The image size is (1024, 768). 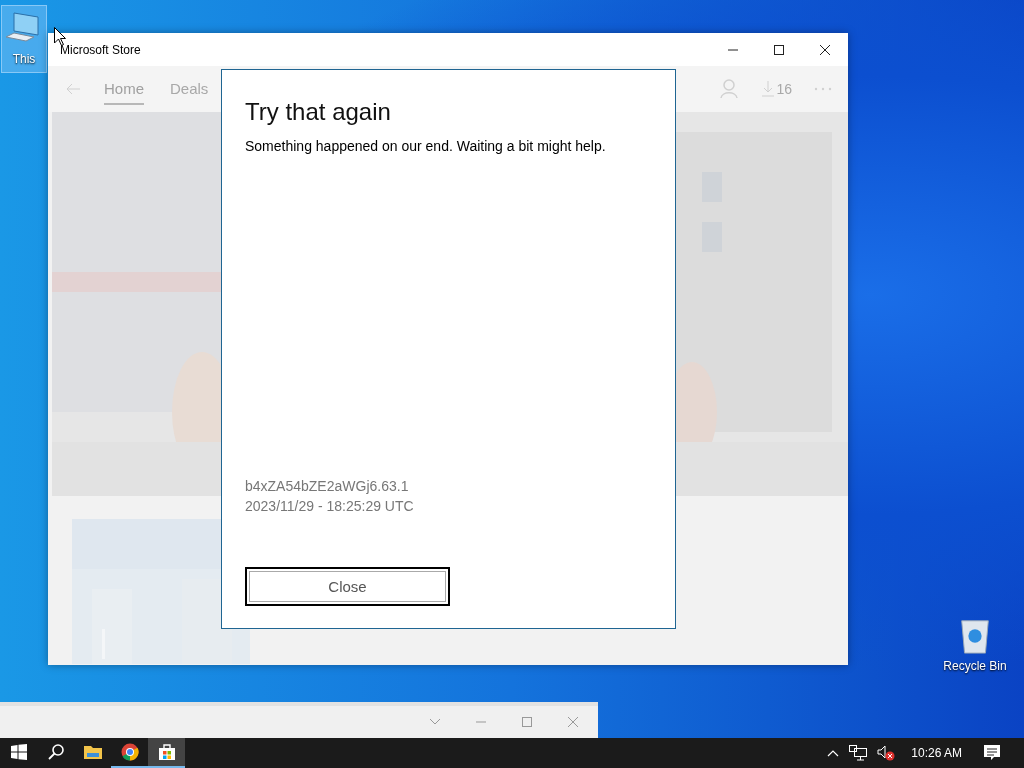 I want to click on chevron-up-icon, so click(x=833, y=753).